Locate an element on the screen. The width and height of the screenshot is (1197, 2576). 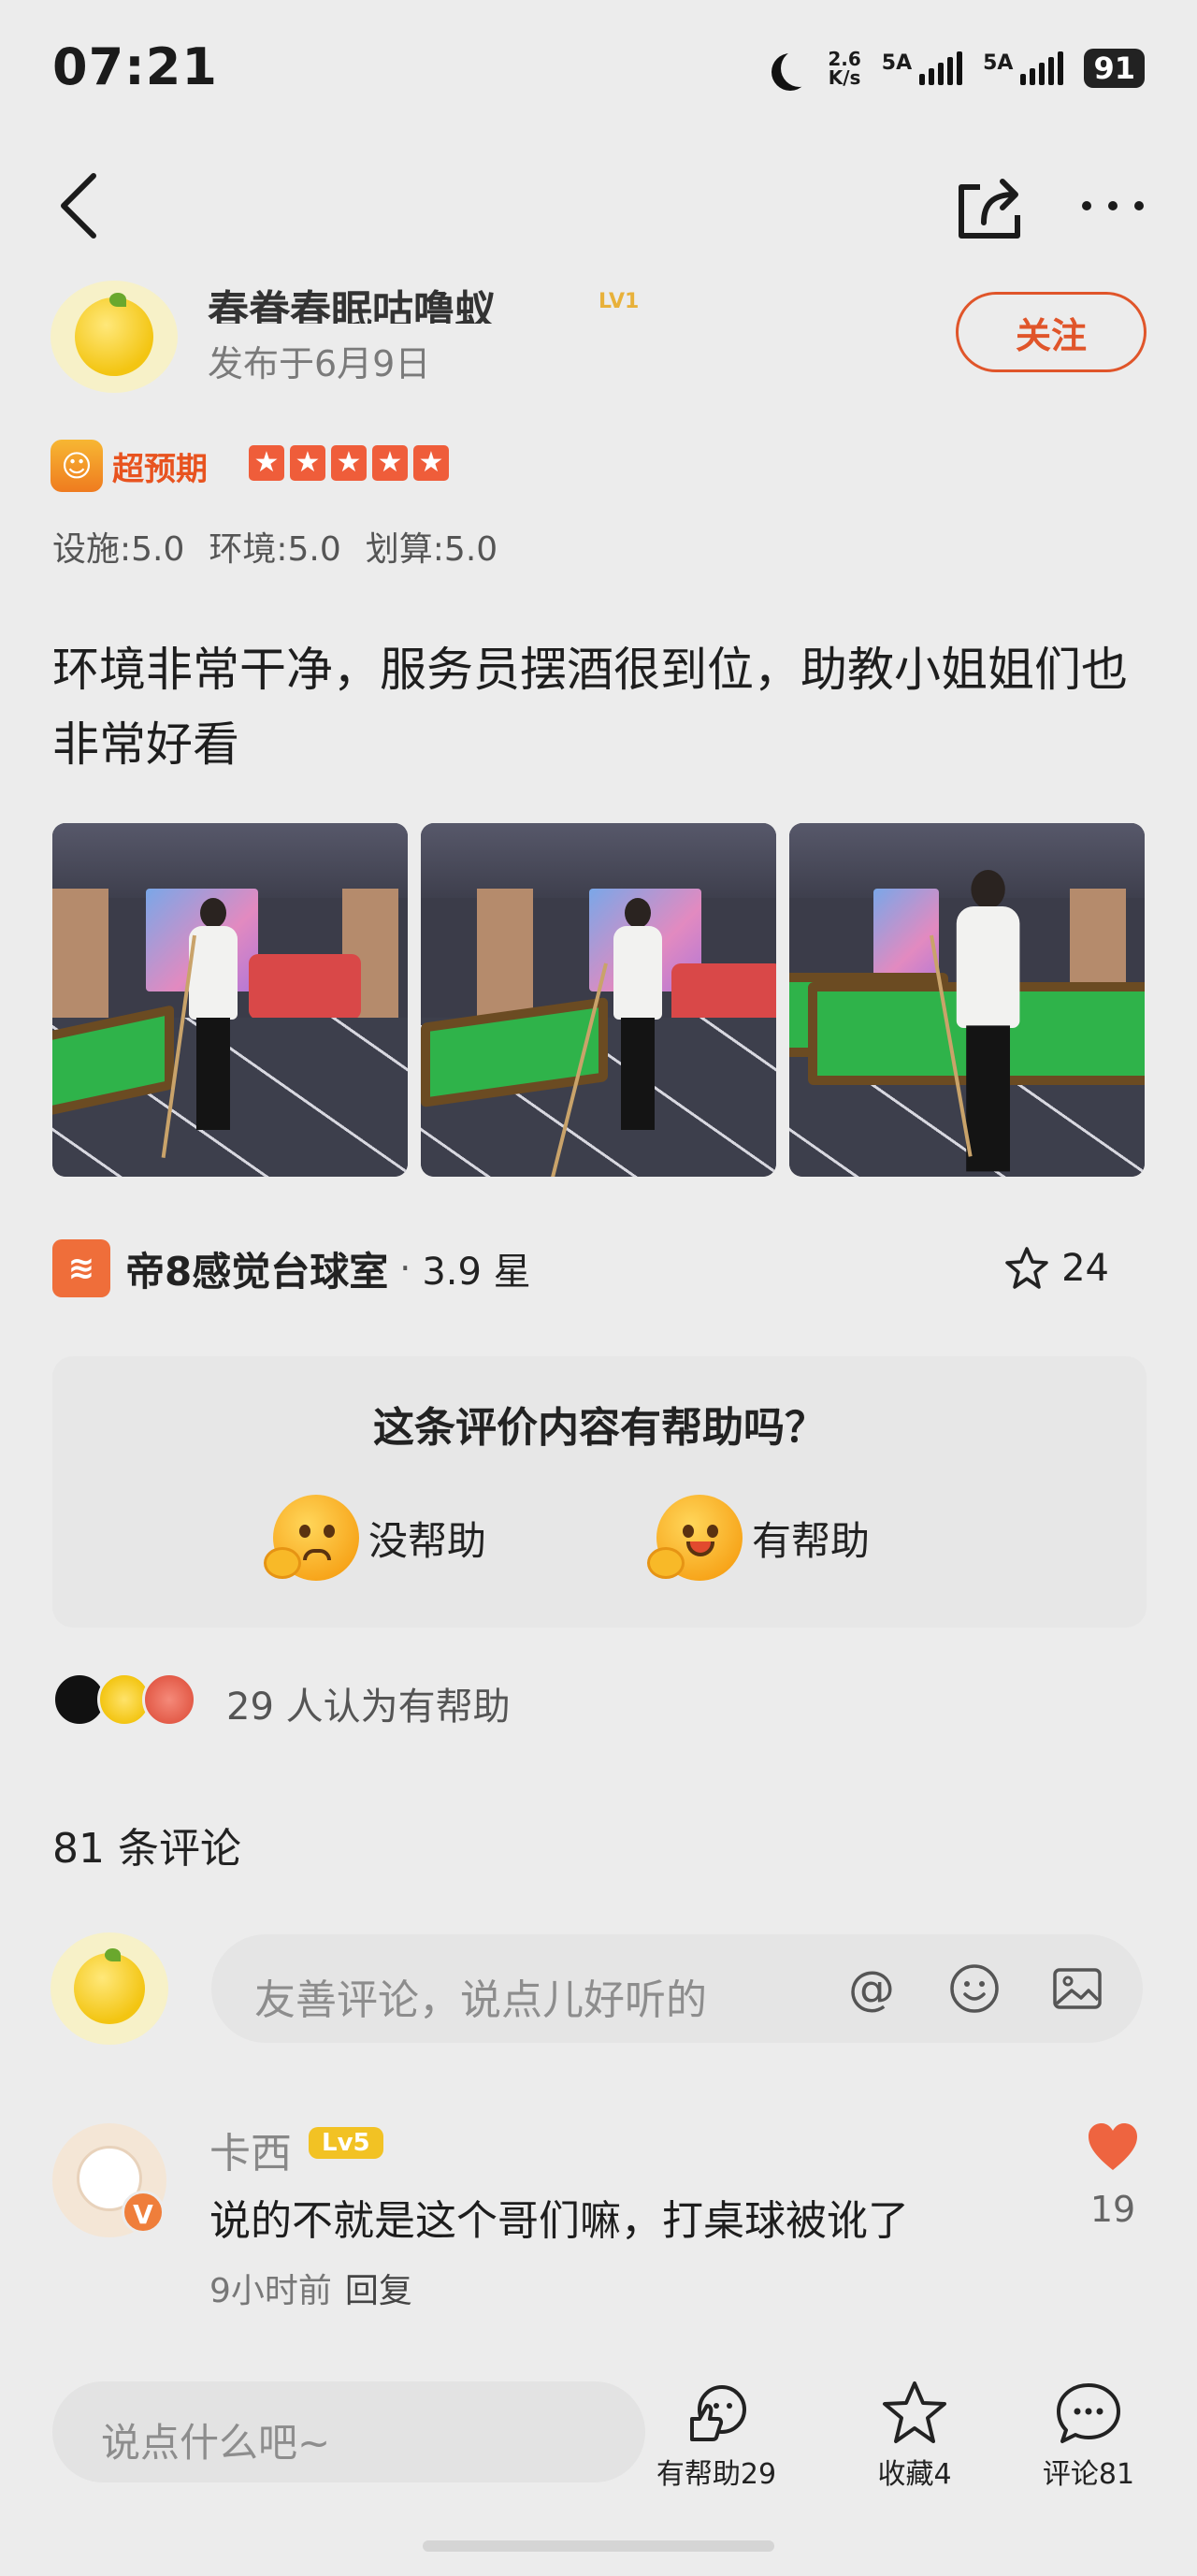
comments-count: 81 条评论 is located at coordinates (146, 1849).